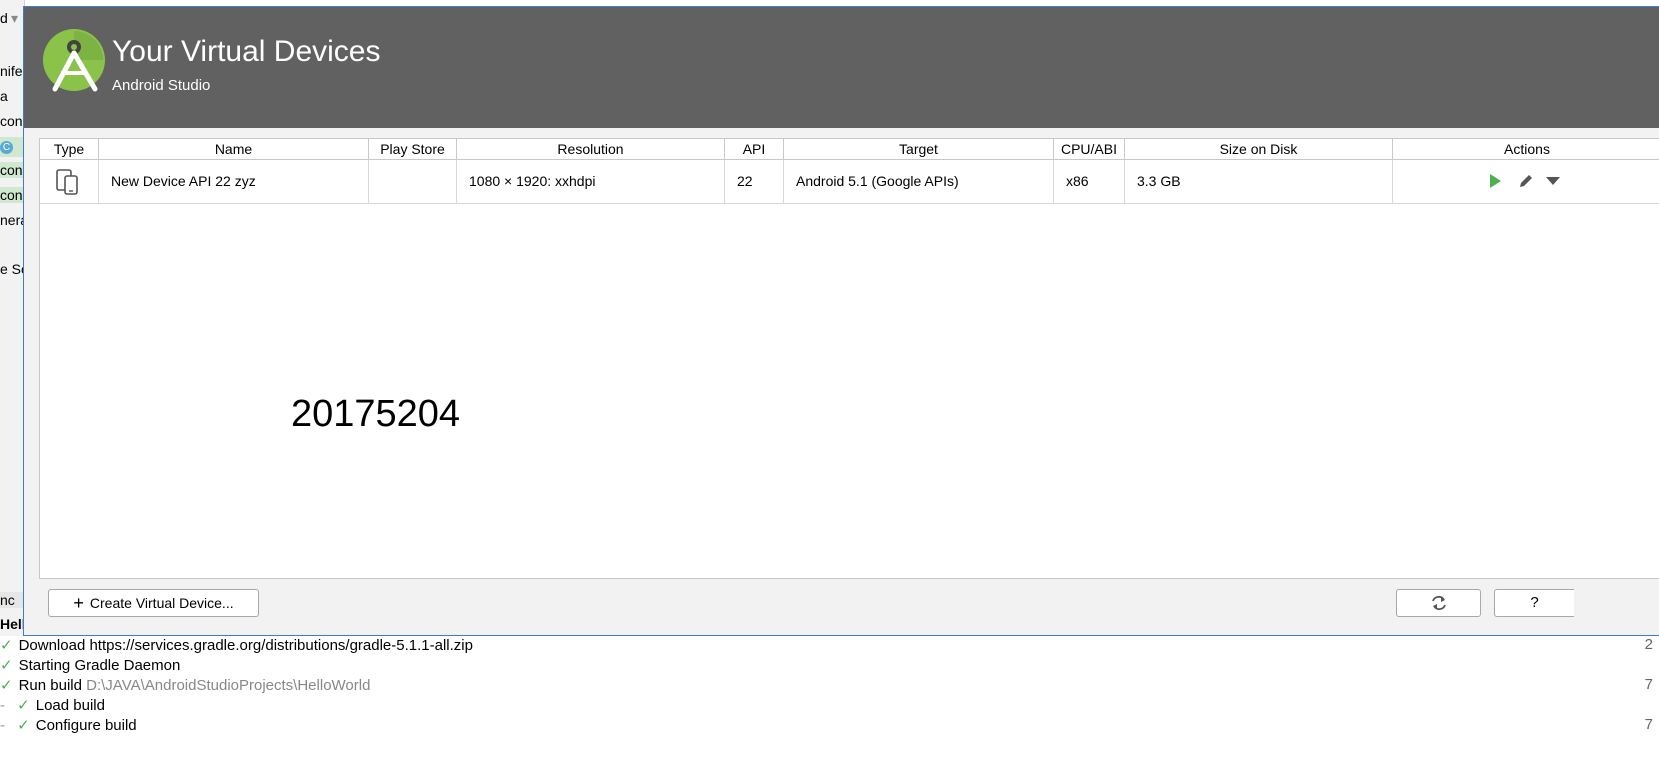 The image size is (1659, 783). I want to click on build-line: - ✓ Load build, so click(52, 706).